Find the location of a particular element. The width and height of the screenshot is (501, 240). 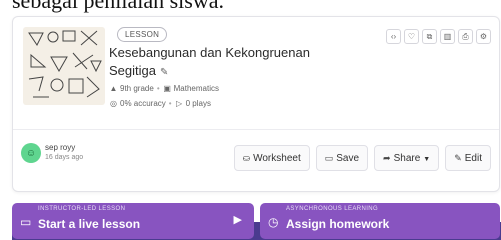

plays-label: 0 plays is located at coordinates (198, 103).